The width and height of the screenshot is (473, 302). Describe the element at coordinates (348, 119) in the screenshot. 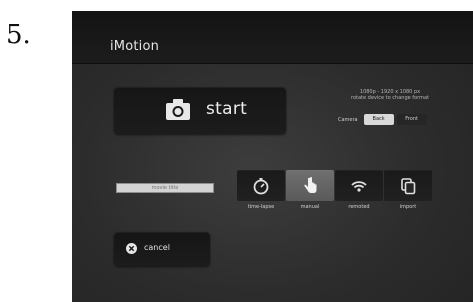

I see `camera-label: Camera` at that location.